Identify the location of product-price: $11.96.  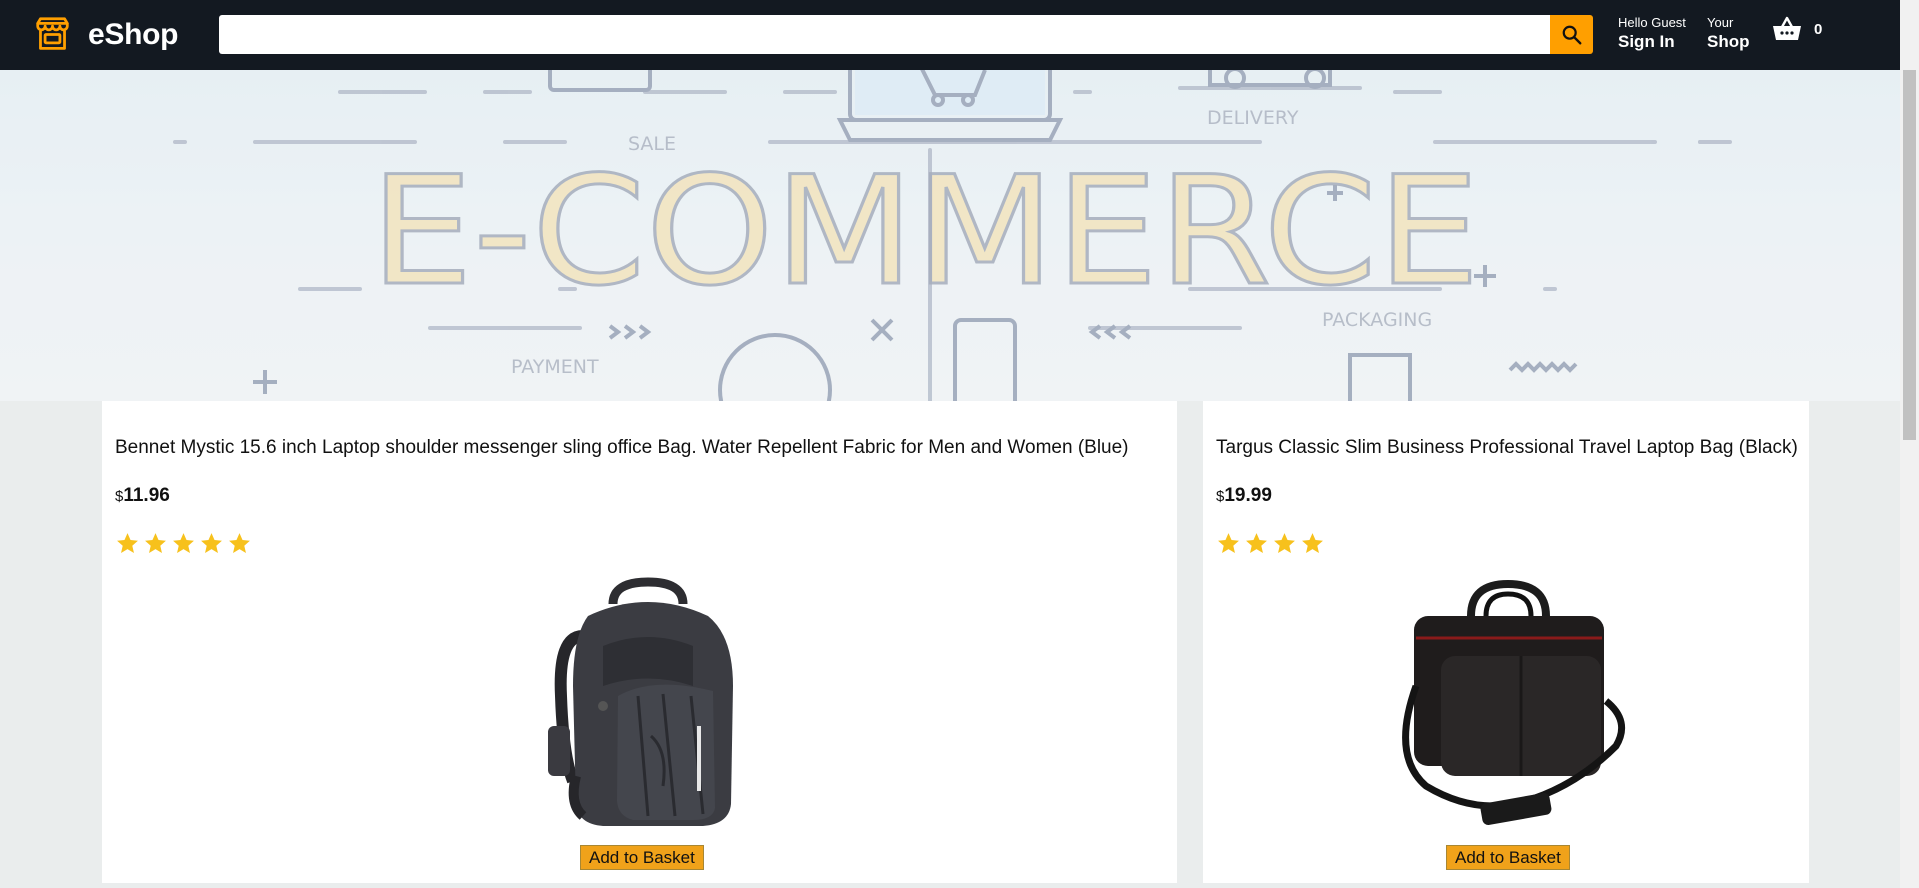
(142, 496).